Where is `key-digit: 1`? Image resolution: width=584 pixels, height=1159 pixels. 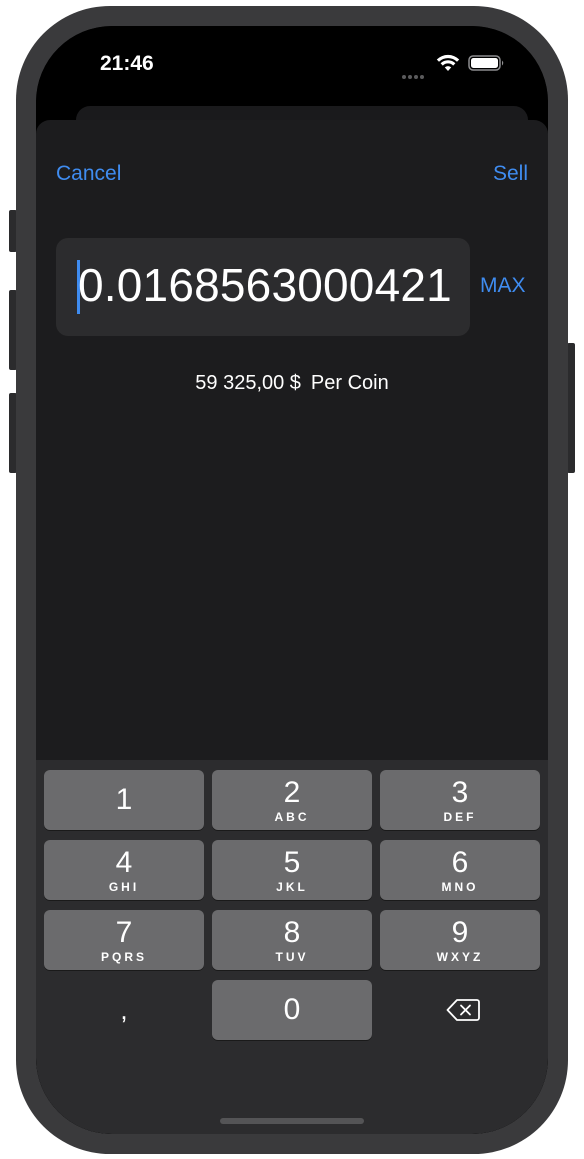
key-digit: 1 is located at coordinates (124, 799).